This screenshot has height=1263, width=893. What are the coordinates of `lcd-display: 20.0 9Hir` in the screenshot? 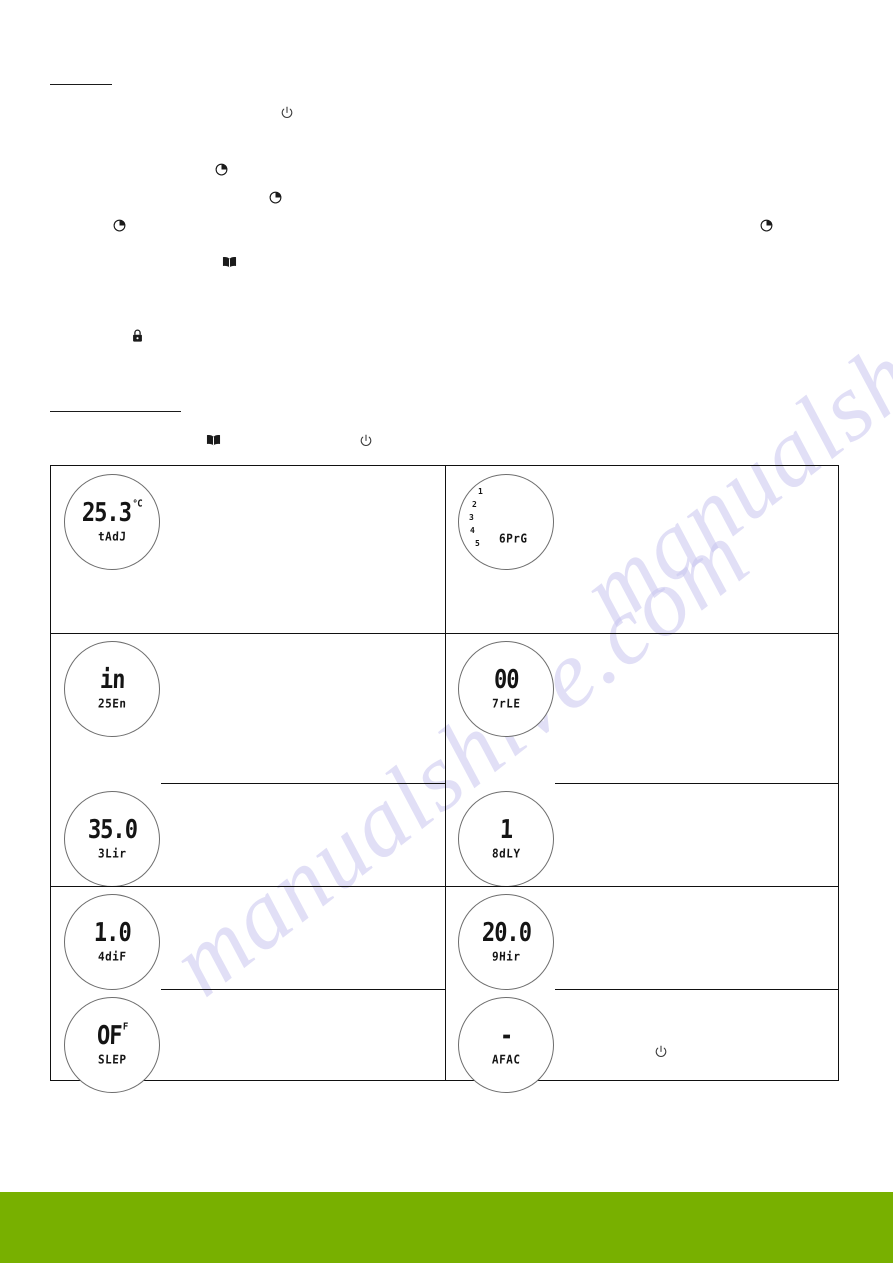 It's located at (506, 942).